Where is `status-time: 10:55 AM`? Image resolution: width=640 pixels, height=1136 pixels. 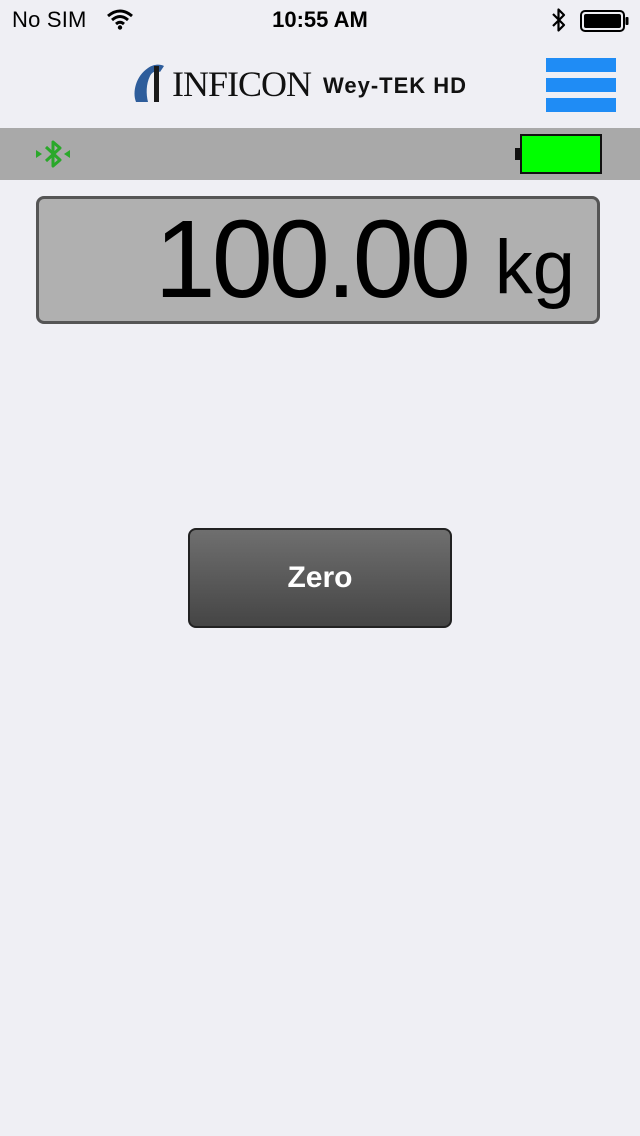 status-time: 10:55 AM is located at coordinates (320, 19).